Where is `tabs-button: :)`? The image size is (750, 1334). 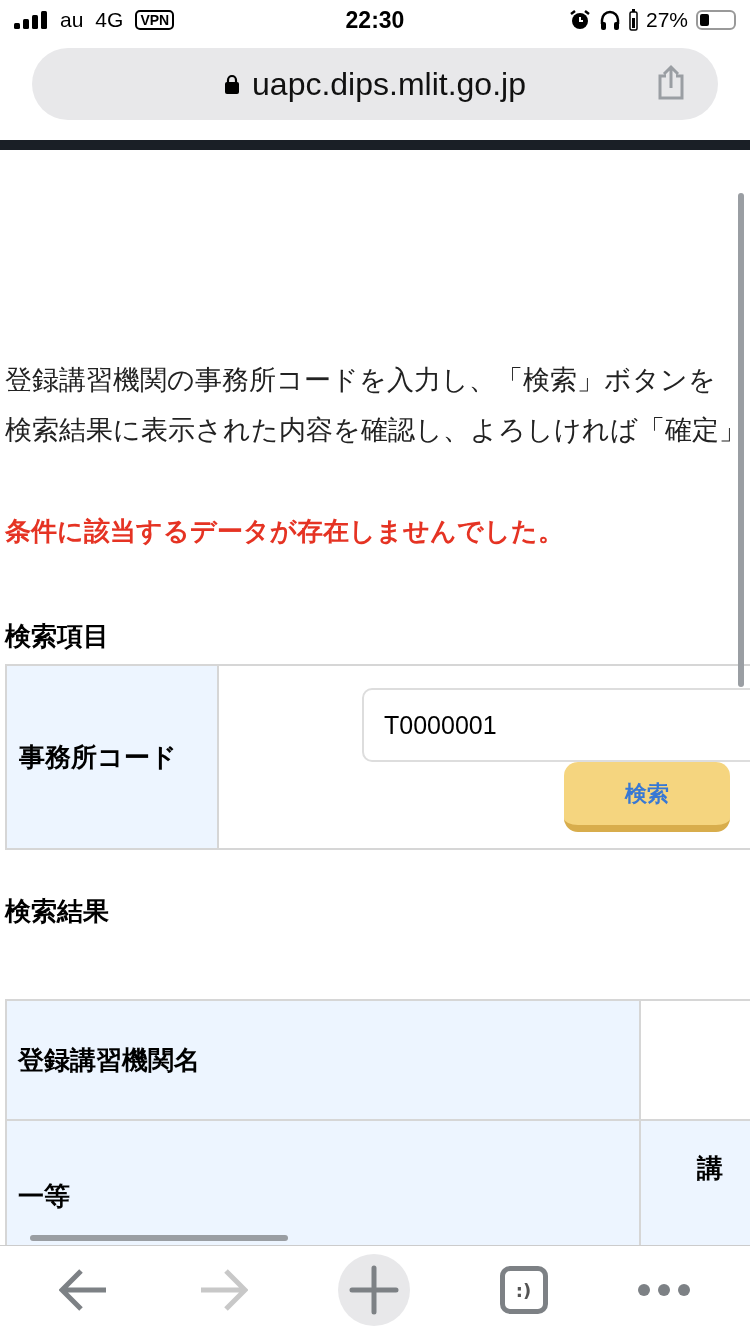 tabs-button: :) is located at coordinates (523, 1290).